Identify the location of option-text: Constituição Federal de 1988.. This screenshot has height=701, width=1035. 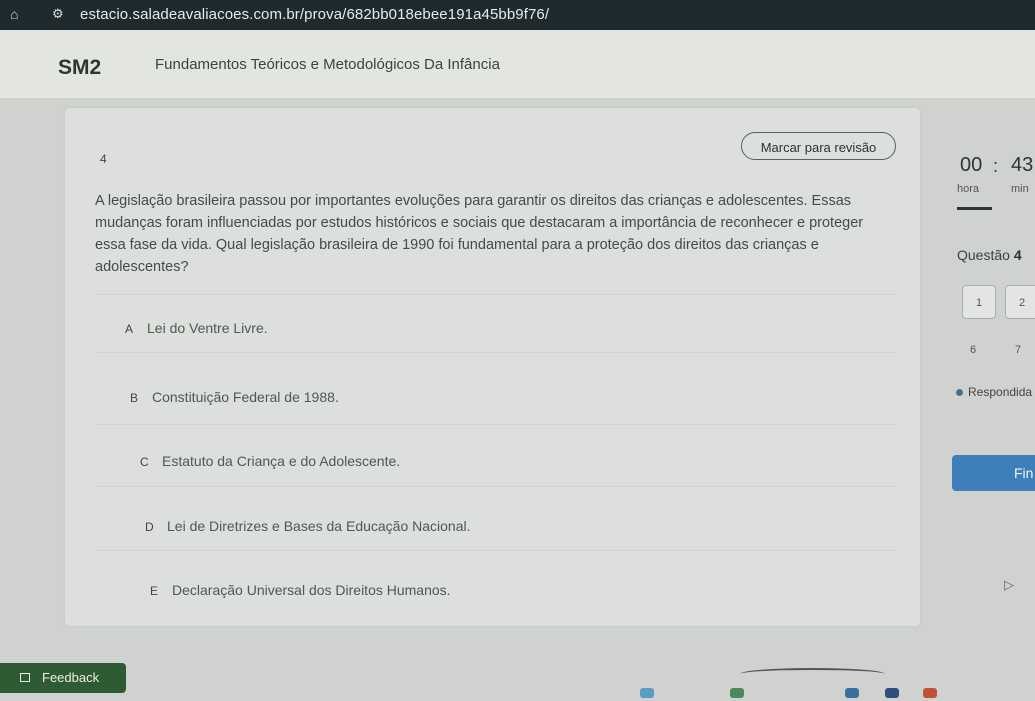
(245, 397).